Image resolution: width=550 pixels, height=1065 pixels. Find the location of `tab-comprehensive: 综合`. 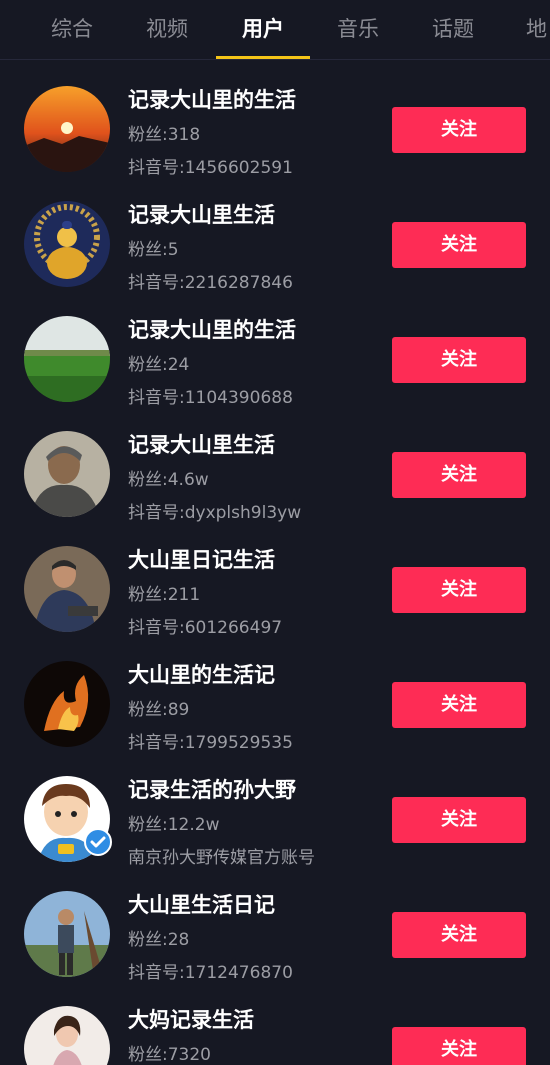

tab-comprehensive: 综合 is located at coordinates (72, 30).